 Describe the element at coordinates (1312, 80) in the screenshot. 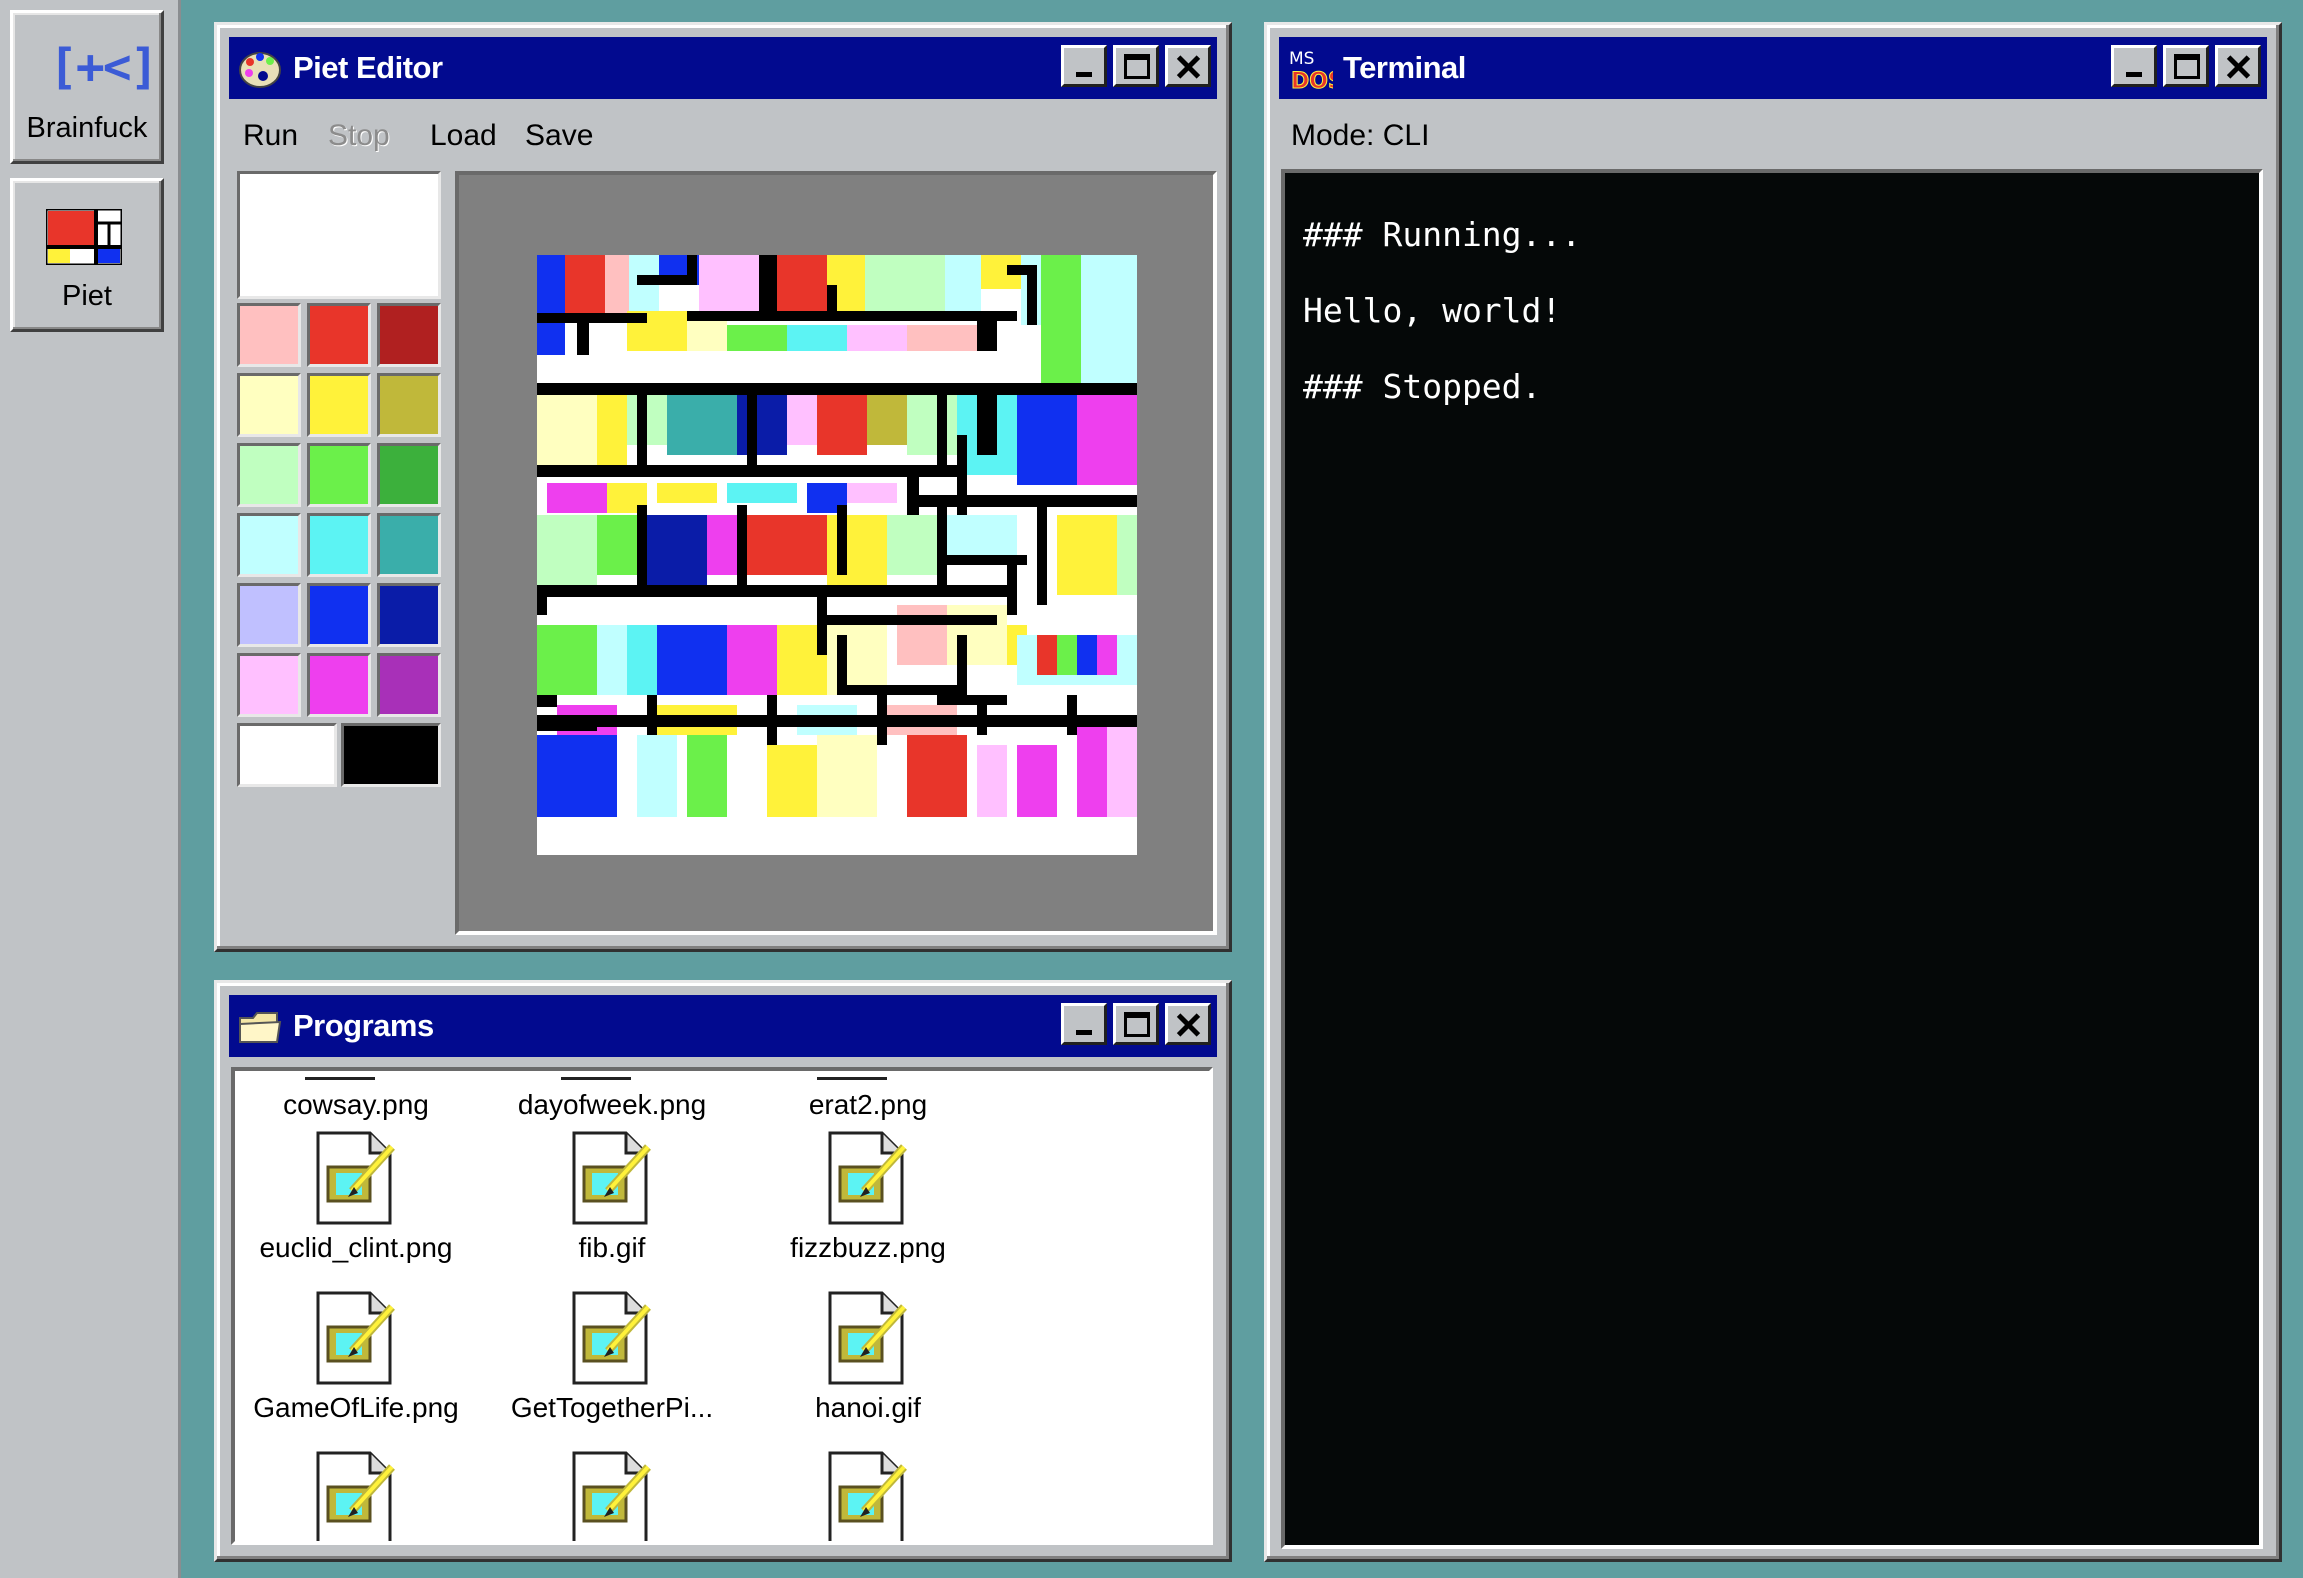

I see `svg-text: DOS` at that location.